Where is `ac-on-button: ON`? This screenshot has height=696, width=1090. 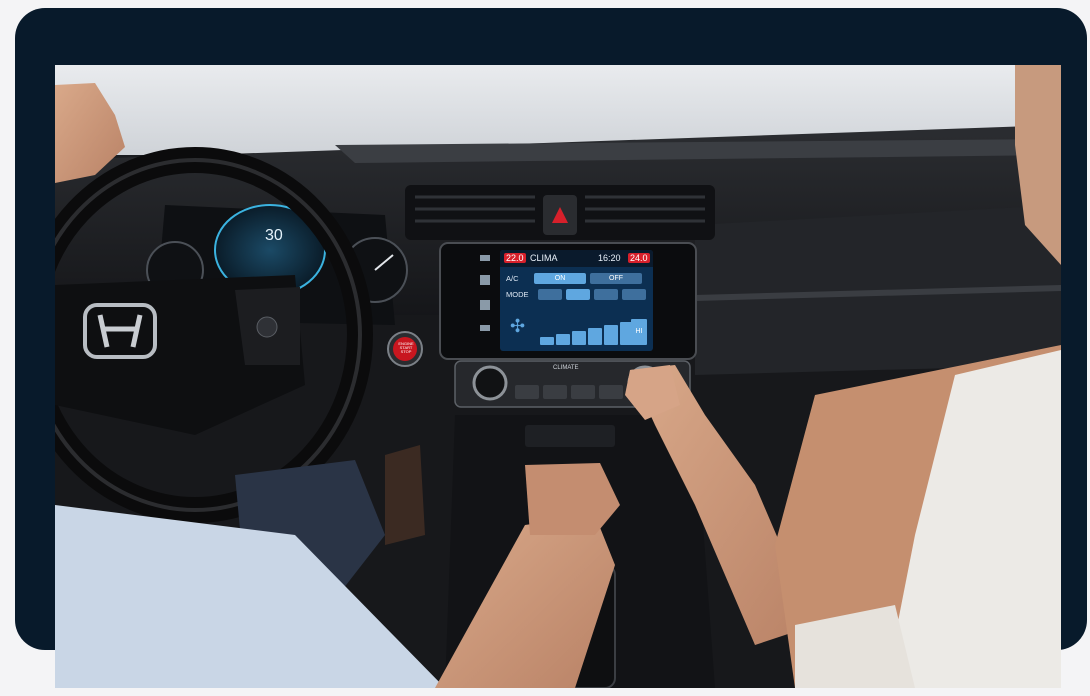 ac-on-button: ON is located at coordinates (560, 278).